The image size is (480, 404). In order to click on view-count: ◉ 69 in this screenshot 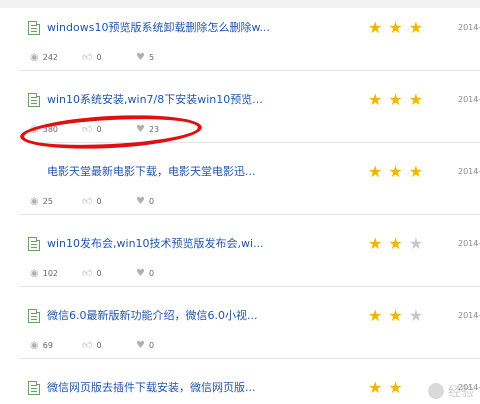, I will do `click(41, 345)`.